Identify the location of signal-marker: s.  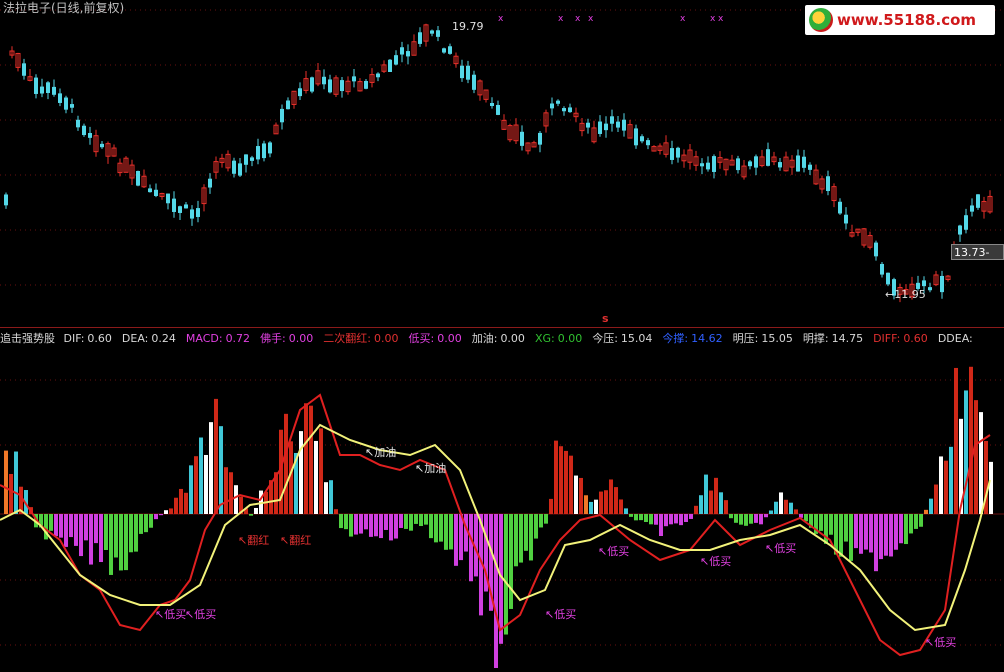
(605, 318).